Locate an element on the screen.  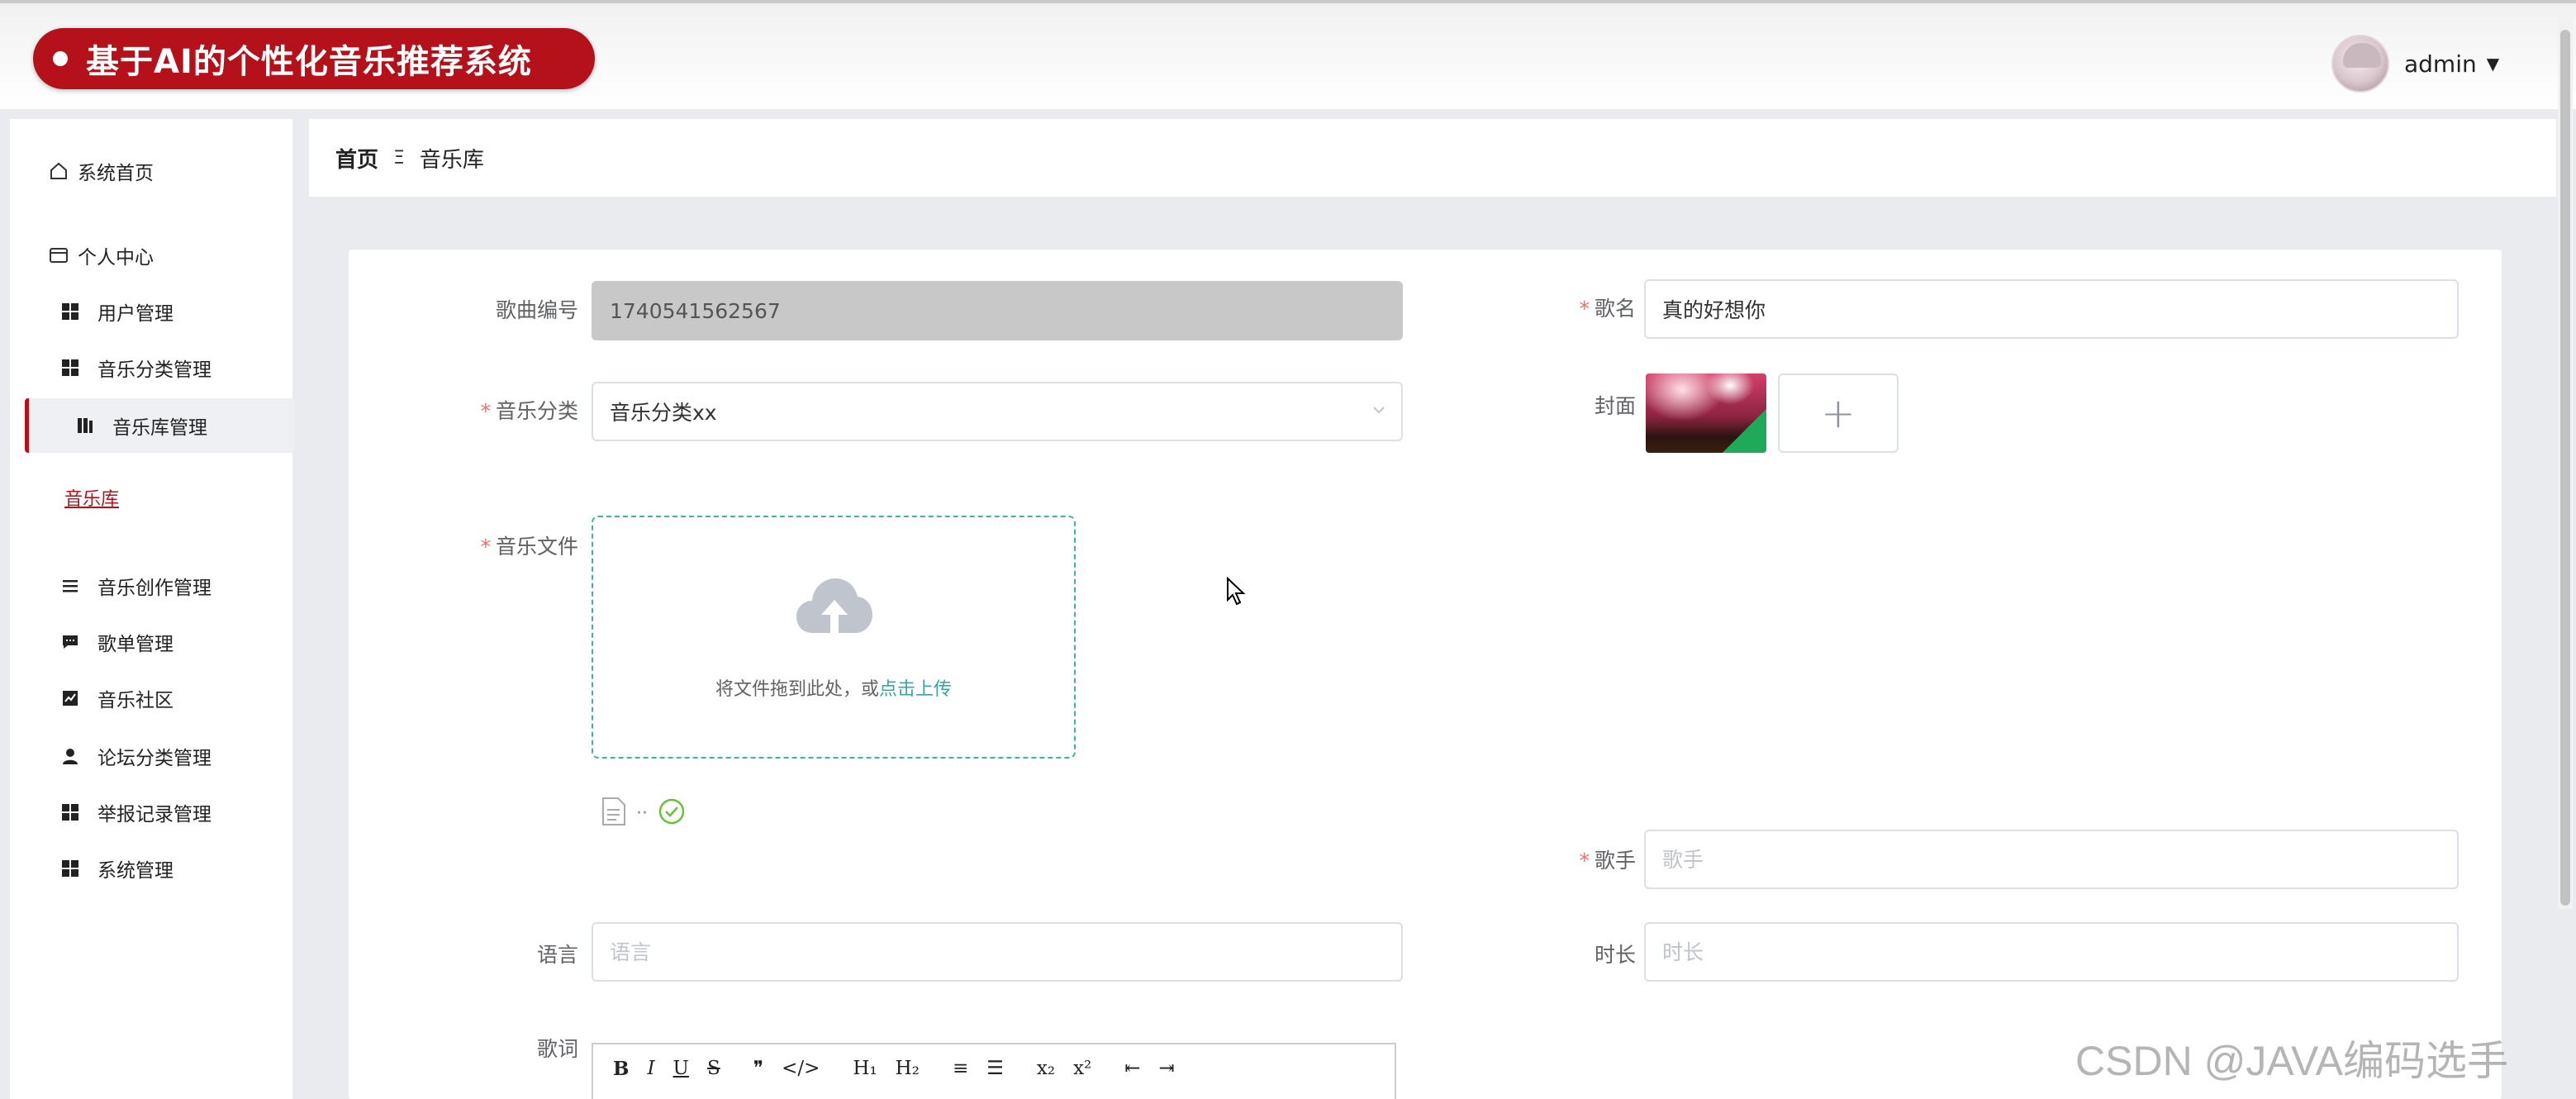
italic-button: I is located at coordinates (650, 1068).